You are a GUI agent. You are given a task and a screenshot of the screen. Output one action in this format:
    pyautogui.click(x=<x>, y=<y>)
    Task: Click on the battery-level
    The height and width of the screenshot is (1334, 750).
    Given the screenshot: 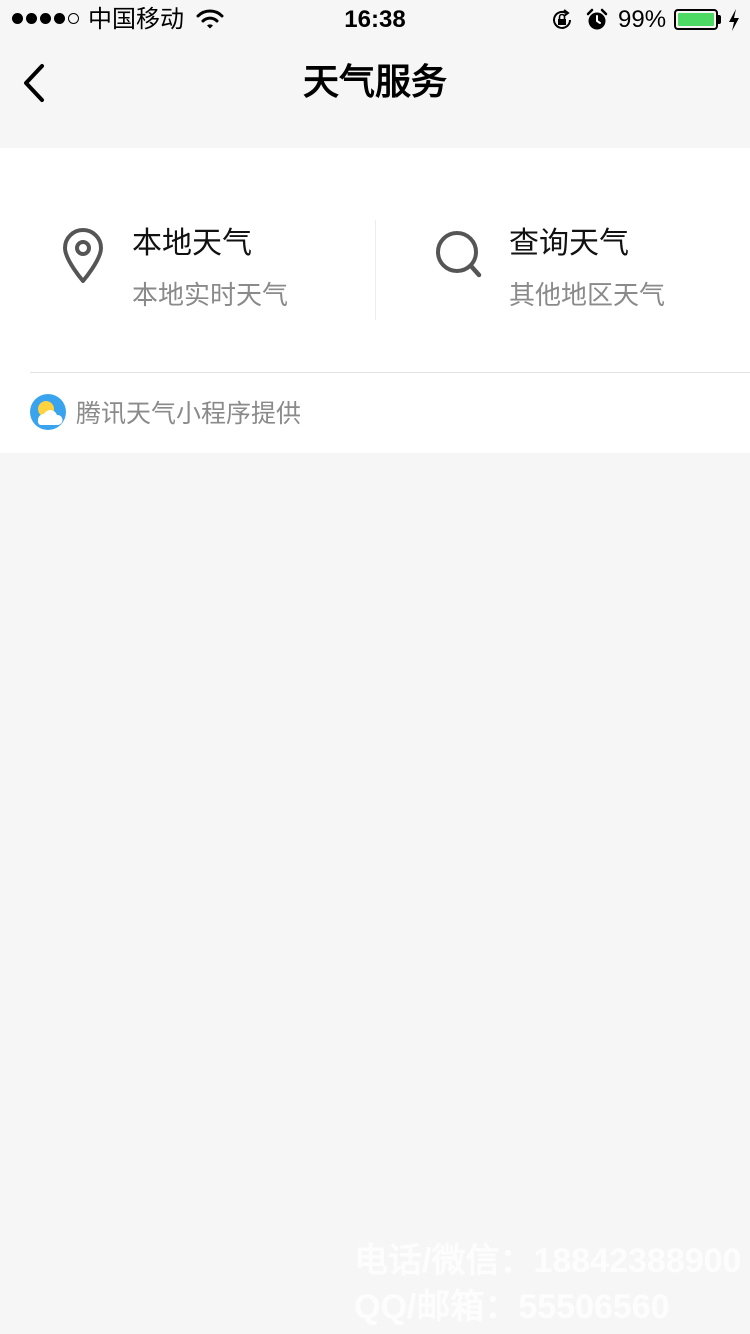 What is the action you would take?
    pyautogui.click(x=696, y=19)
    